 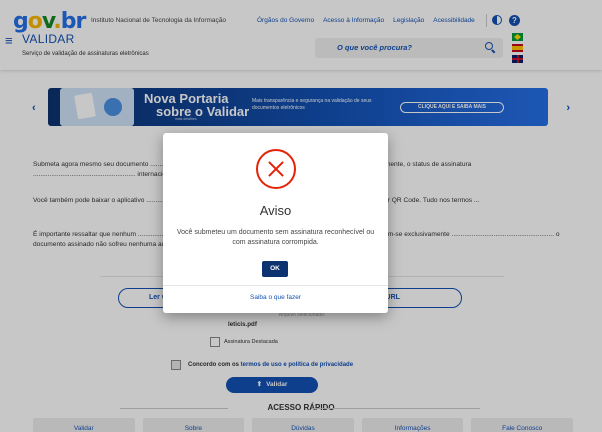 What do you see at coordinates (275, 210) in the screenshot?
I see `dialog-title: Aviso` at bounding box center [275, 210].